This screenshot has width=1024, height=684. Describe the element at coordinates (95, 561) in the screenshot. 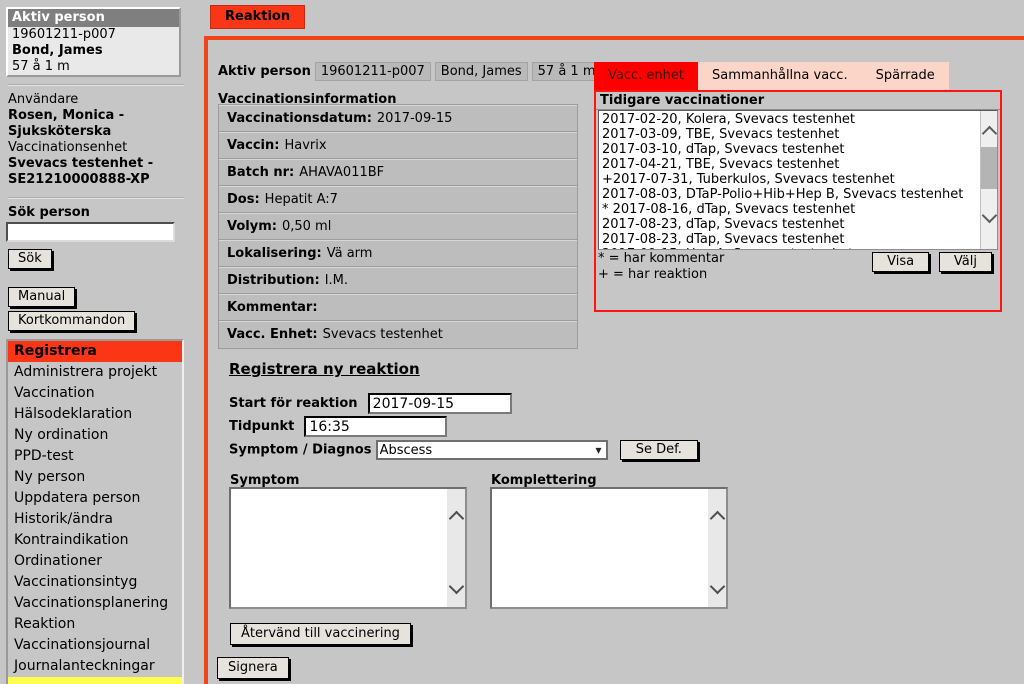

I see `sidebar-item-ordinationer: Ordinationer` at that location.